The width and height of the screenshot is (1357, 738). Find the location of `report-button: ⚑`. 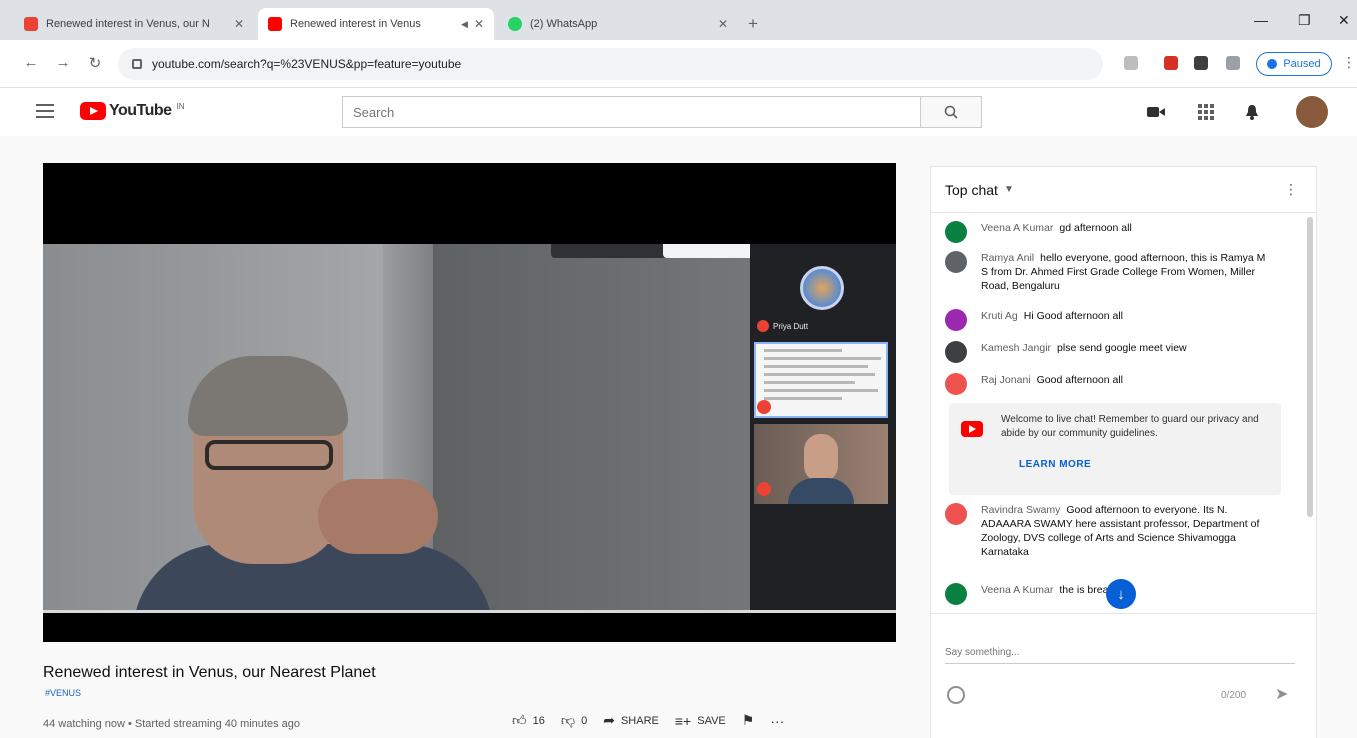

report-button: ⚑ is located at coordinates (748, 720).